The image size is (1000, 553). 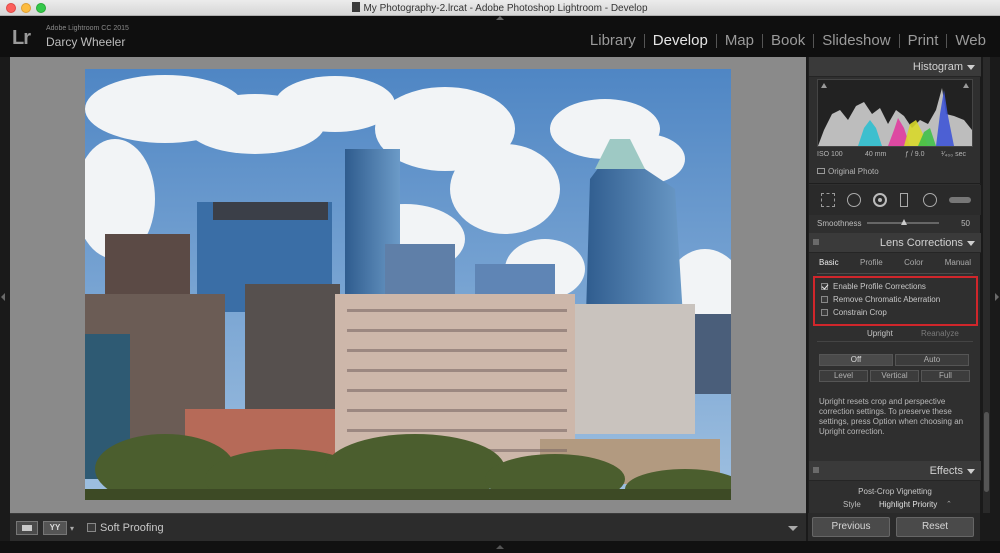 What do you see at coordinates (500, 547) in the screenshot?
I see `expand-filmstrip-icon` at bounding box center [500, 547].